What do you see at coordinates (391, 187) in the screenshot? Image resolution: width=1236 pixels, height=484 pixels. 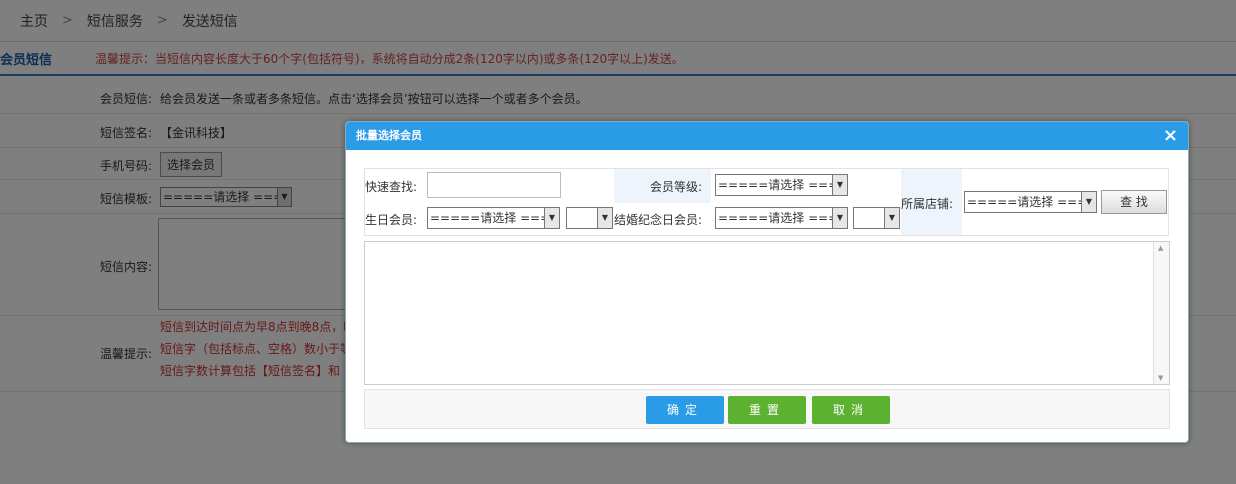 I see `quick-search-label: 快速查找:` at bounding box center [391, 187].